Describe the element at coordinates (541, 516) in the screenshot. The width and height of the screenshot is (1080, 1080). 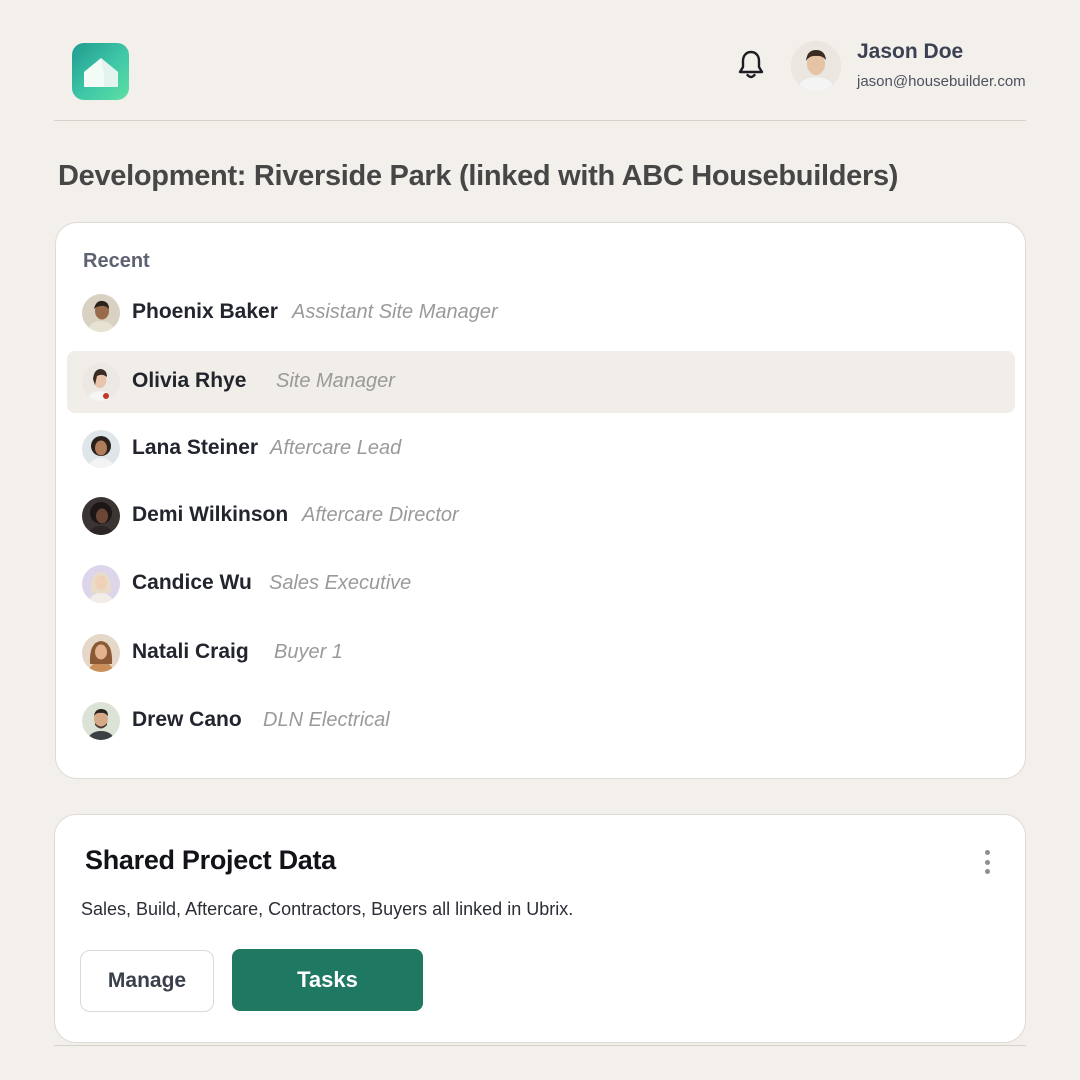
I see `recent-person-row: Demi Wilkinson Aftercare Director` at that location.